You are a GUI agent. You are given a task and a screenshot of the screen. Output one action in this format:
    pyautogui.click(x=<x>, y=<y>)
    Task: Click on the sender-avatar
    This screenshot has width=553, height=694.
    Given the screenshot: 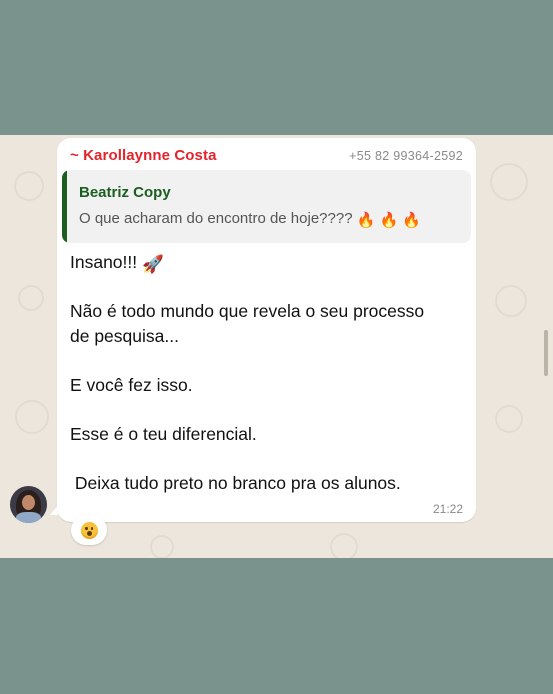 What is the action you would take?
    pyautogui.click(x=28, y=504)
    